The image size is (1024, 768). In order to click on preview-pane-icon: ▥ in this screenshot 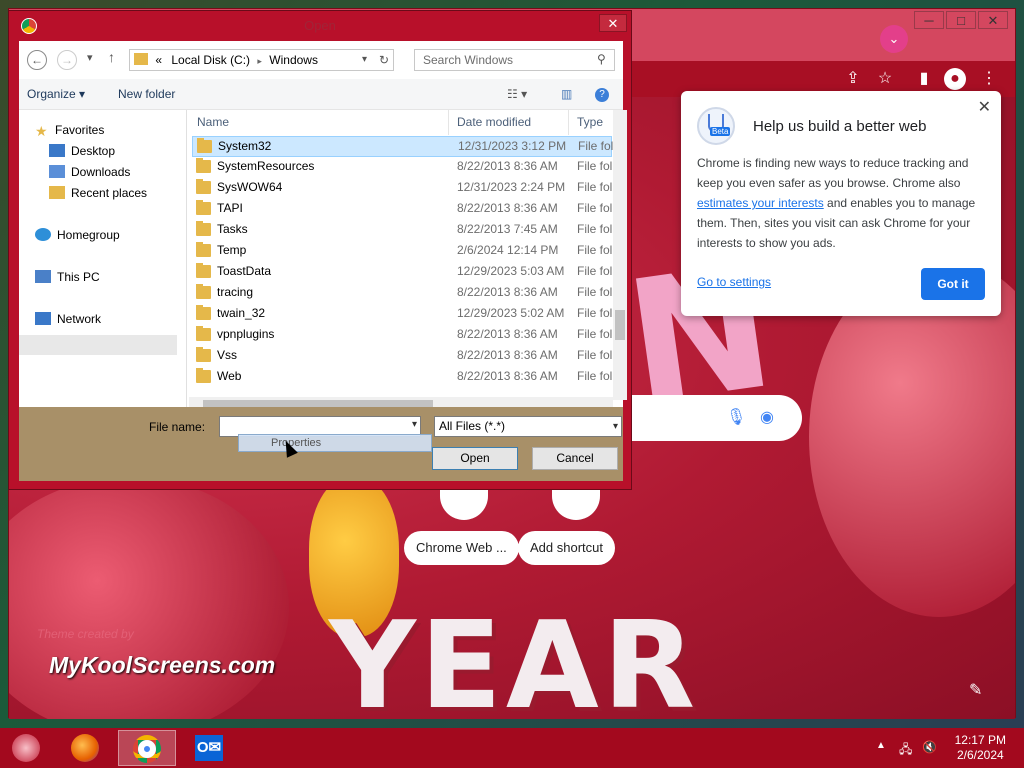, I will do `click(566, 94)`.